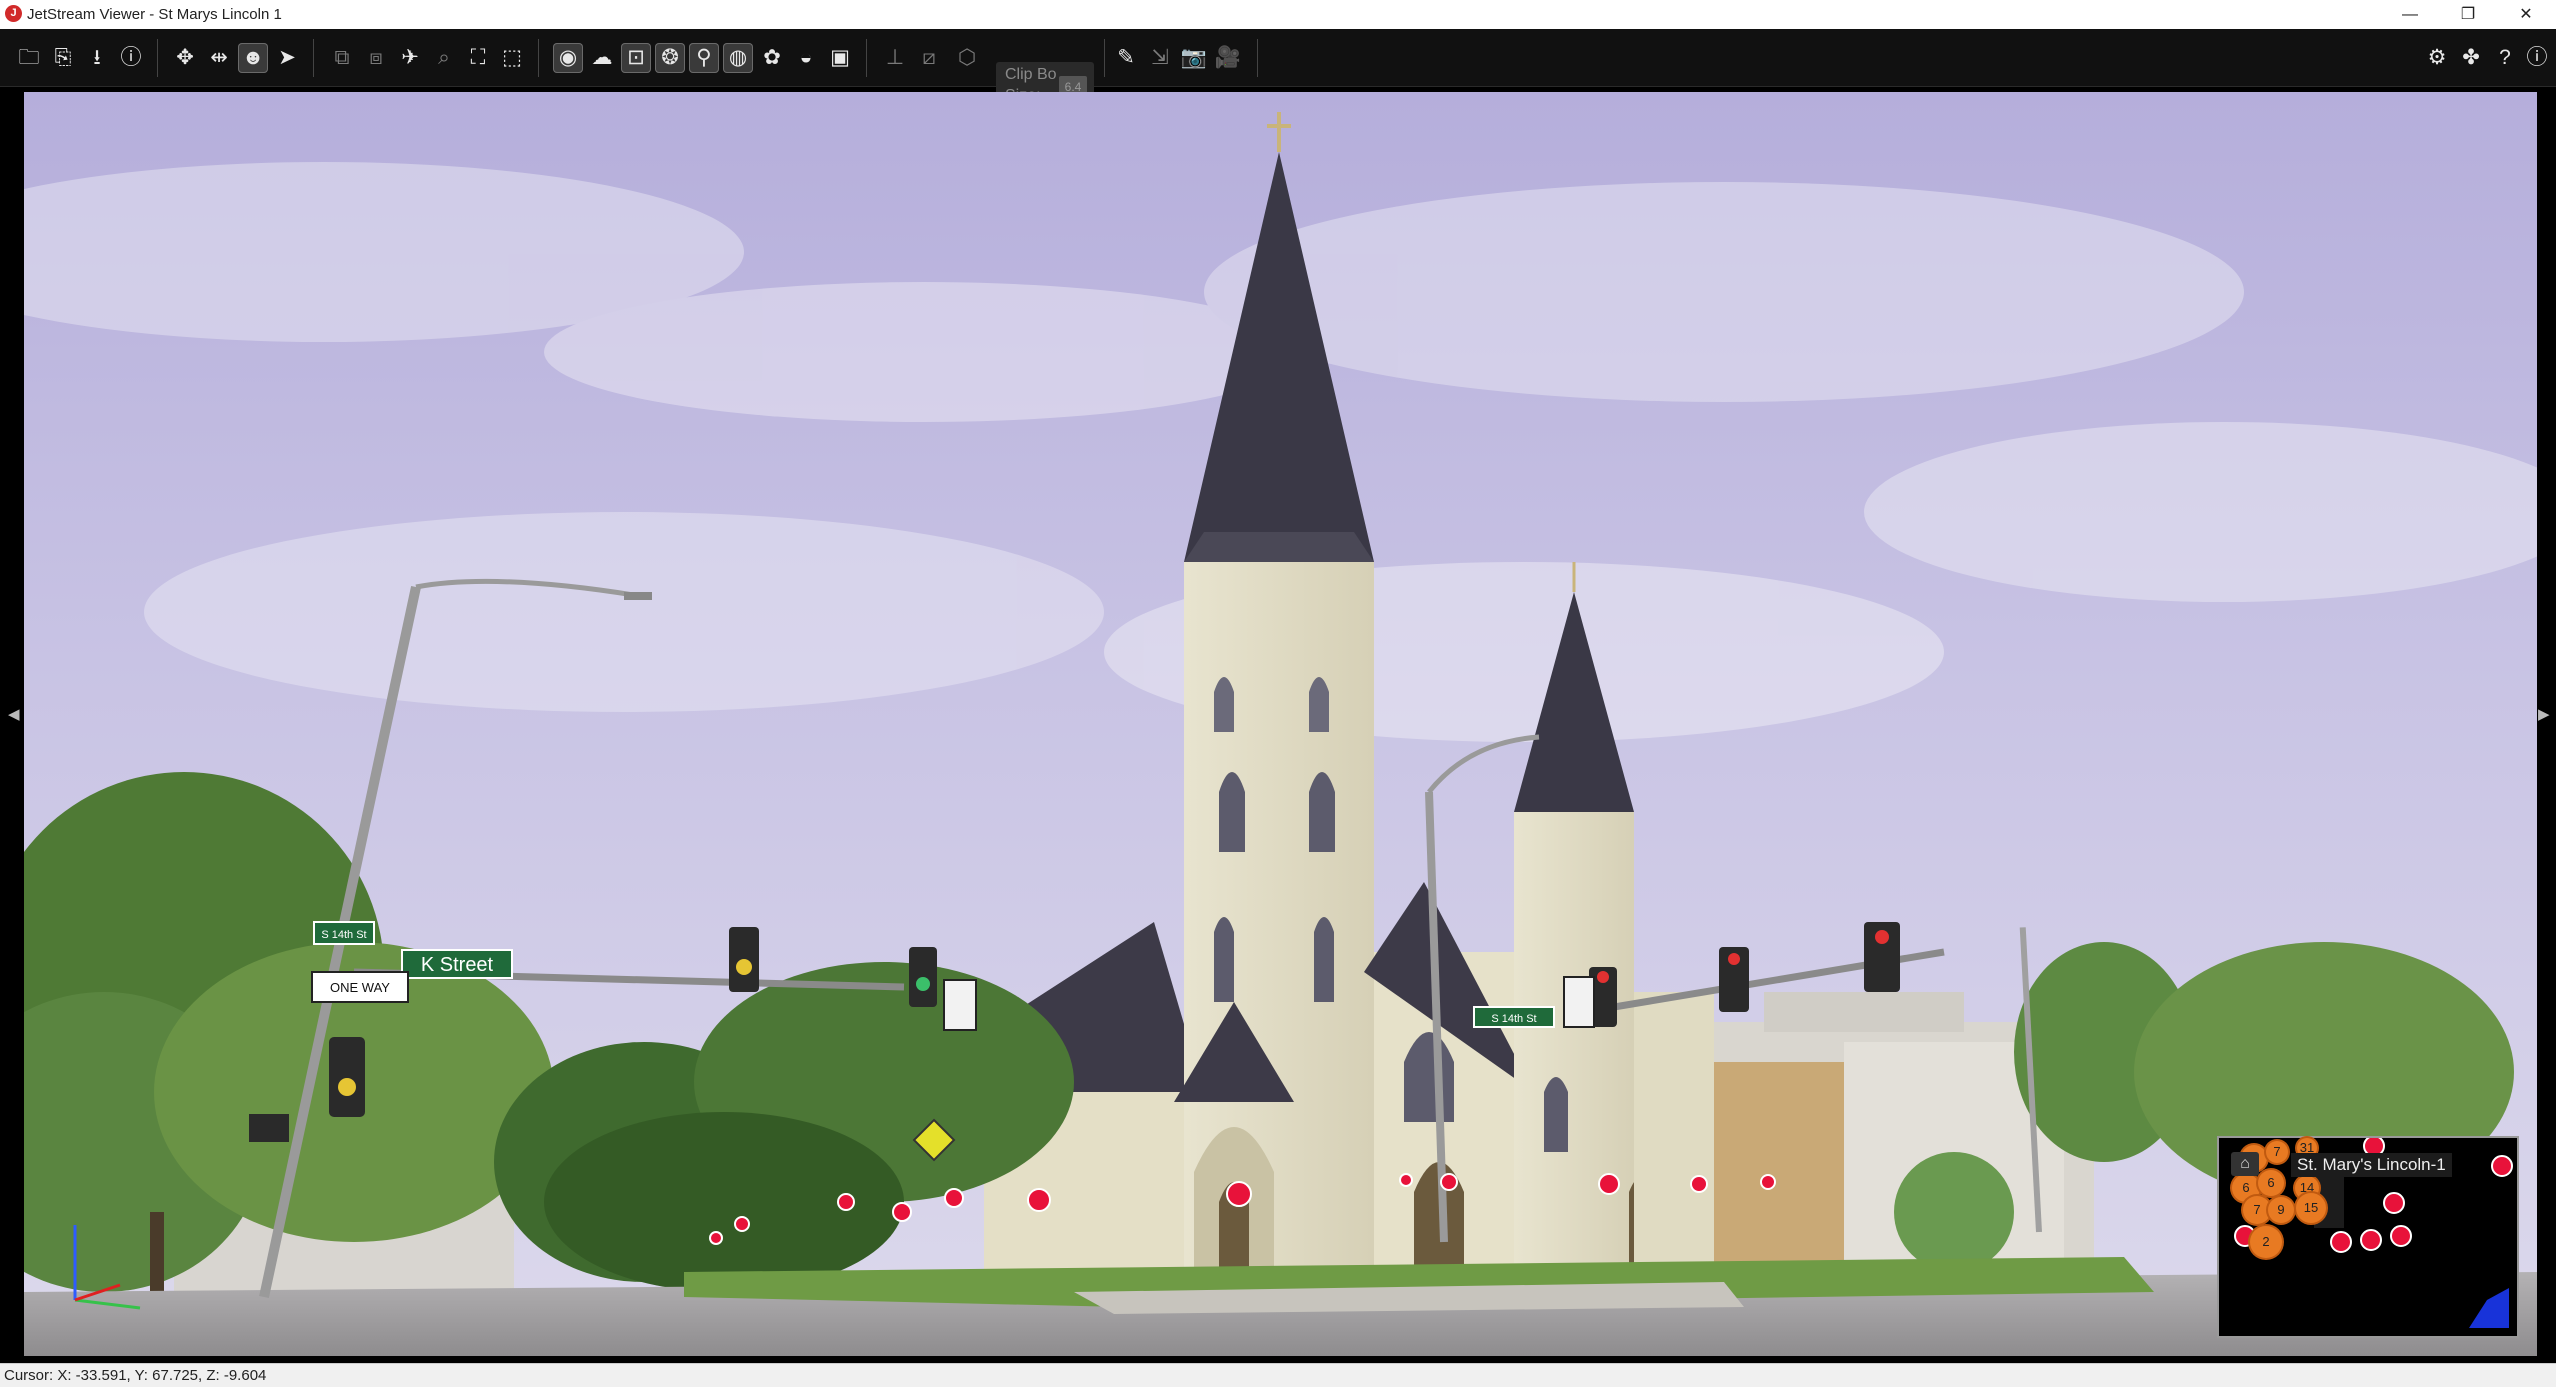 The image size is (2556, 1387). What do you see at coordinates (253, 58) in the screenshot?
I see `scan-position-view-icon: ☻` at bounding box center [253, 58].